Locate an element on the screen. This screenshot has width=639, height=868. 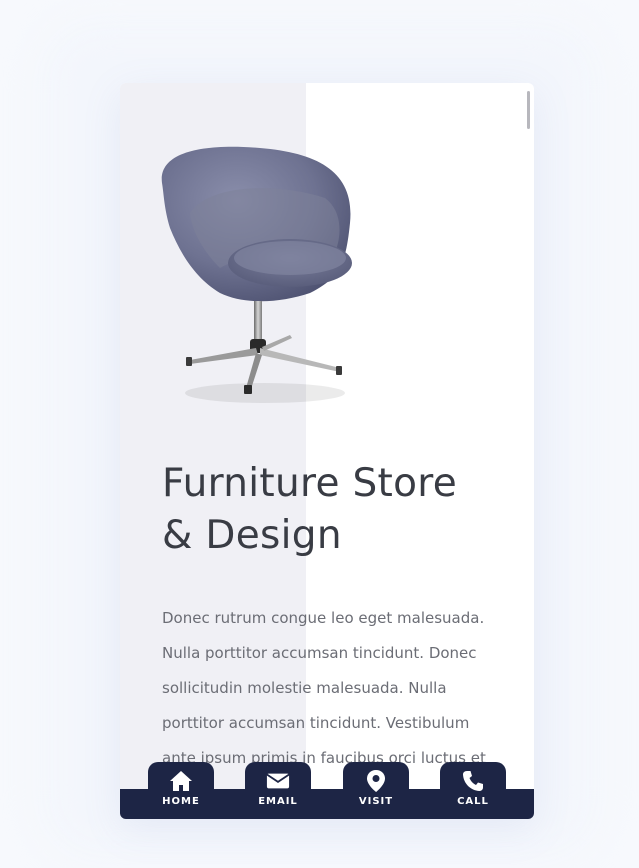
nav-email-button: EMAIL is located at coordinates (278, 788).